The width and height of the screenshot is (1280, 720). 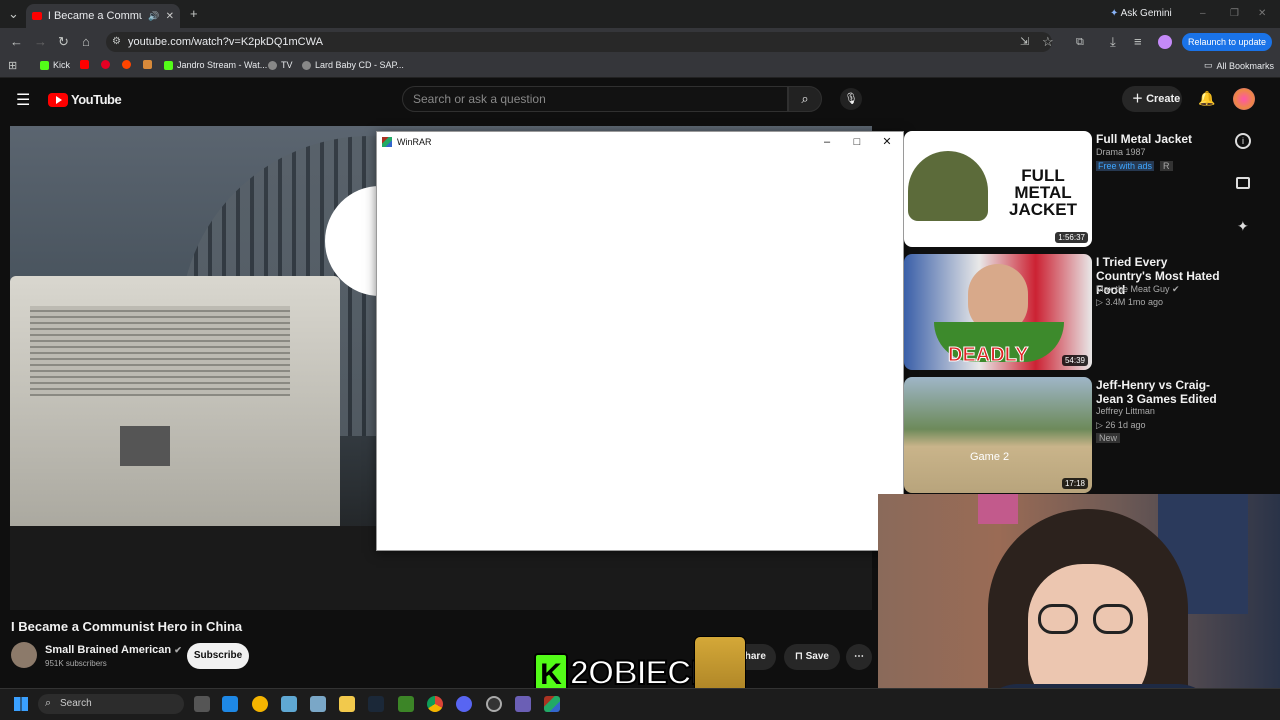 What do you see at coordinates (12, 66) in the screenshot?
I see `apps-grid-icon: ⊞` at bounding box center [12, 66].